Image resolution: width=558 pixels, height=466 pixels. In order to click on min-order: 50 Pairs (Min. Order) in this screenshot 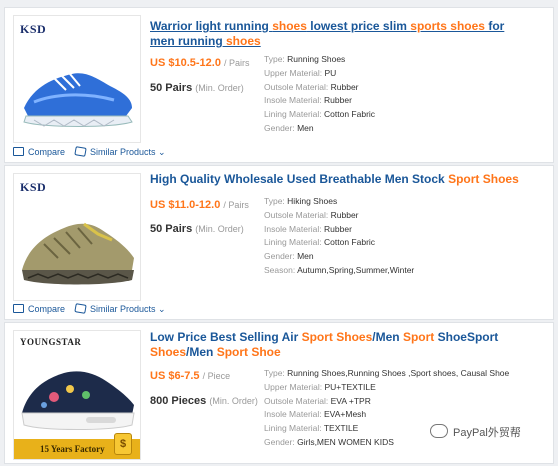, I will do `click(197, 88)`.